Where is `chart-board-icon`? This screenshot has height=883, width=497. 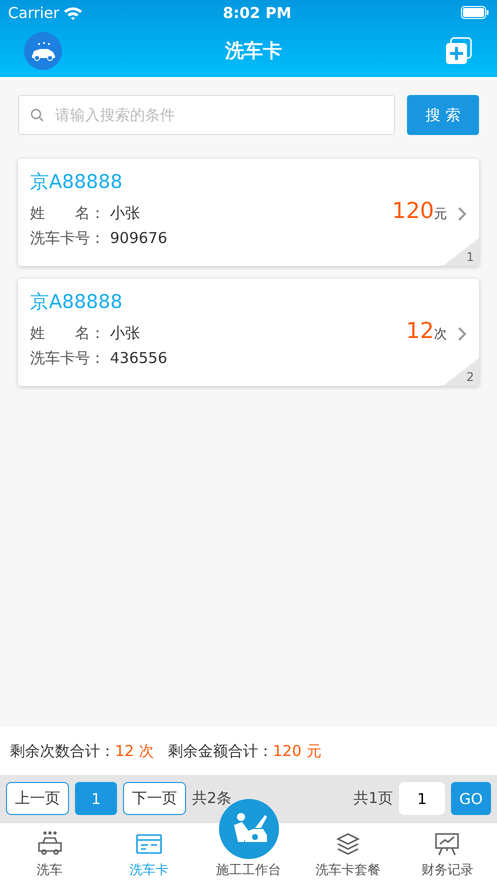
chart-board-icon is located at coordinates (447, 844).